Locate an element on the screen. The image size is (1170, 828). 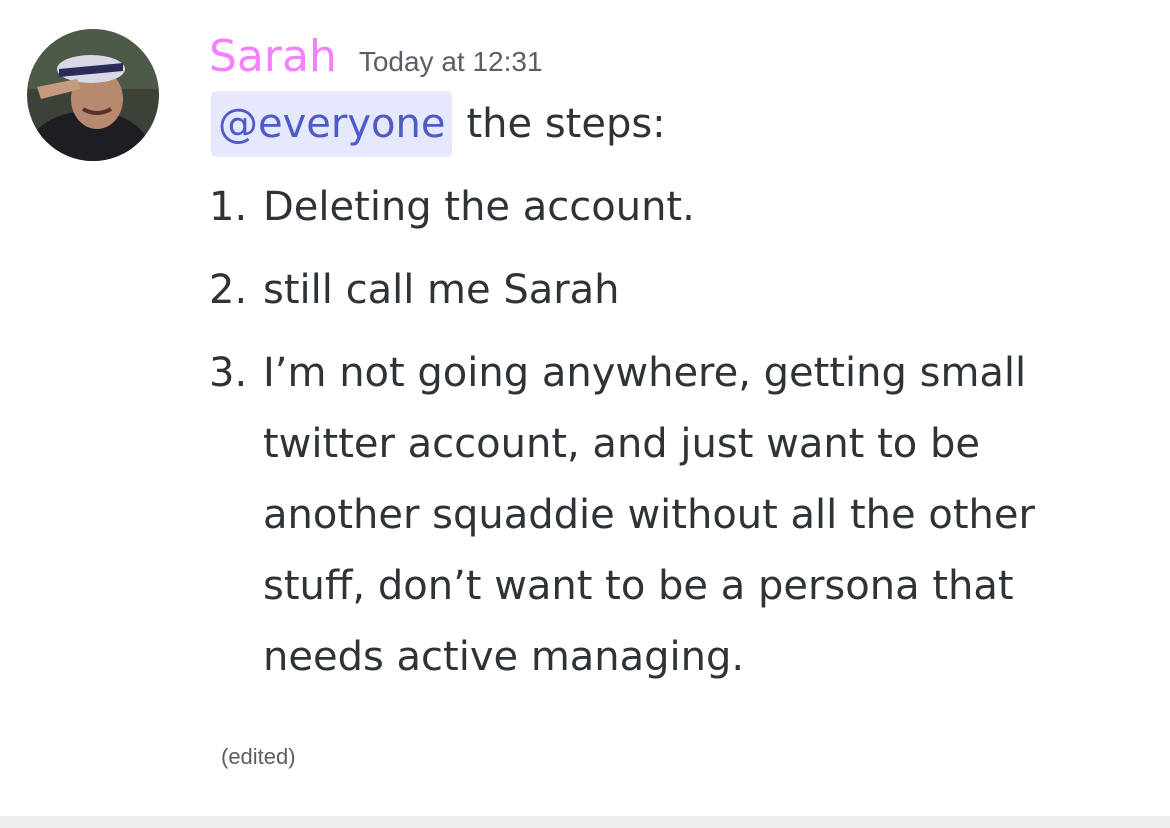
user-avatar is located at coordinates (93, 95).